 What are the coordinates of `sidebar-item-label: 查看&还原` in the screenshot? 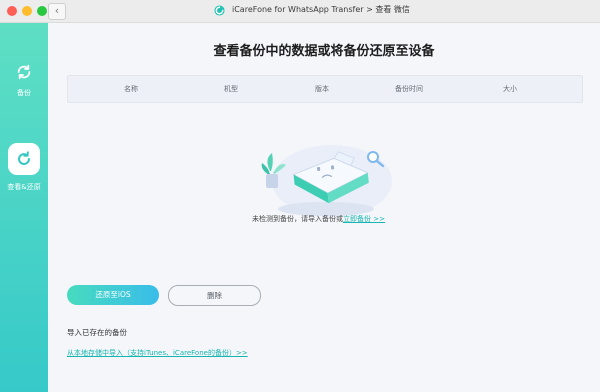 It's located at (24, 187).